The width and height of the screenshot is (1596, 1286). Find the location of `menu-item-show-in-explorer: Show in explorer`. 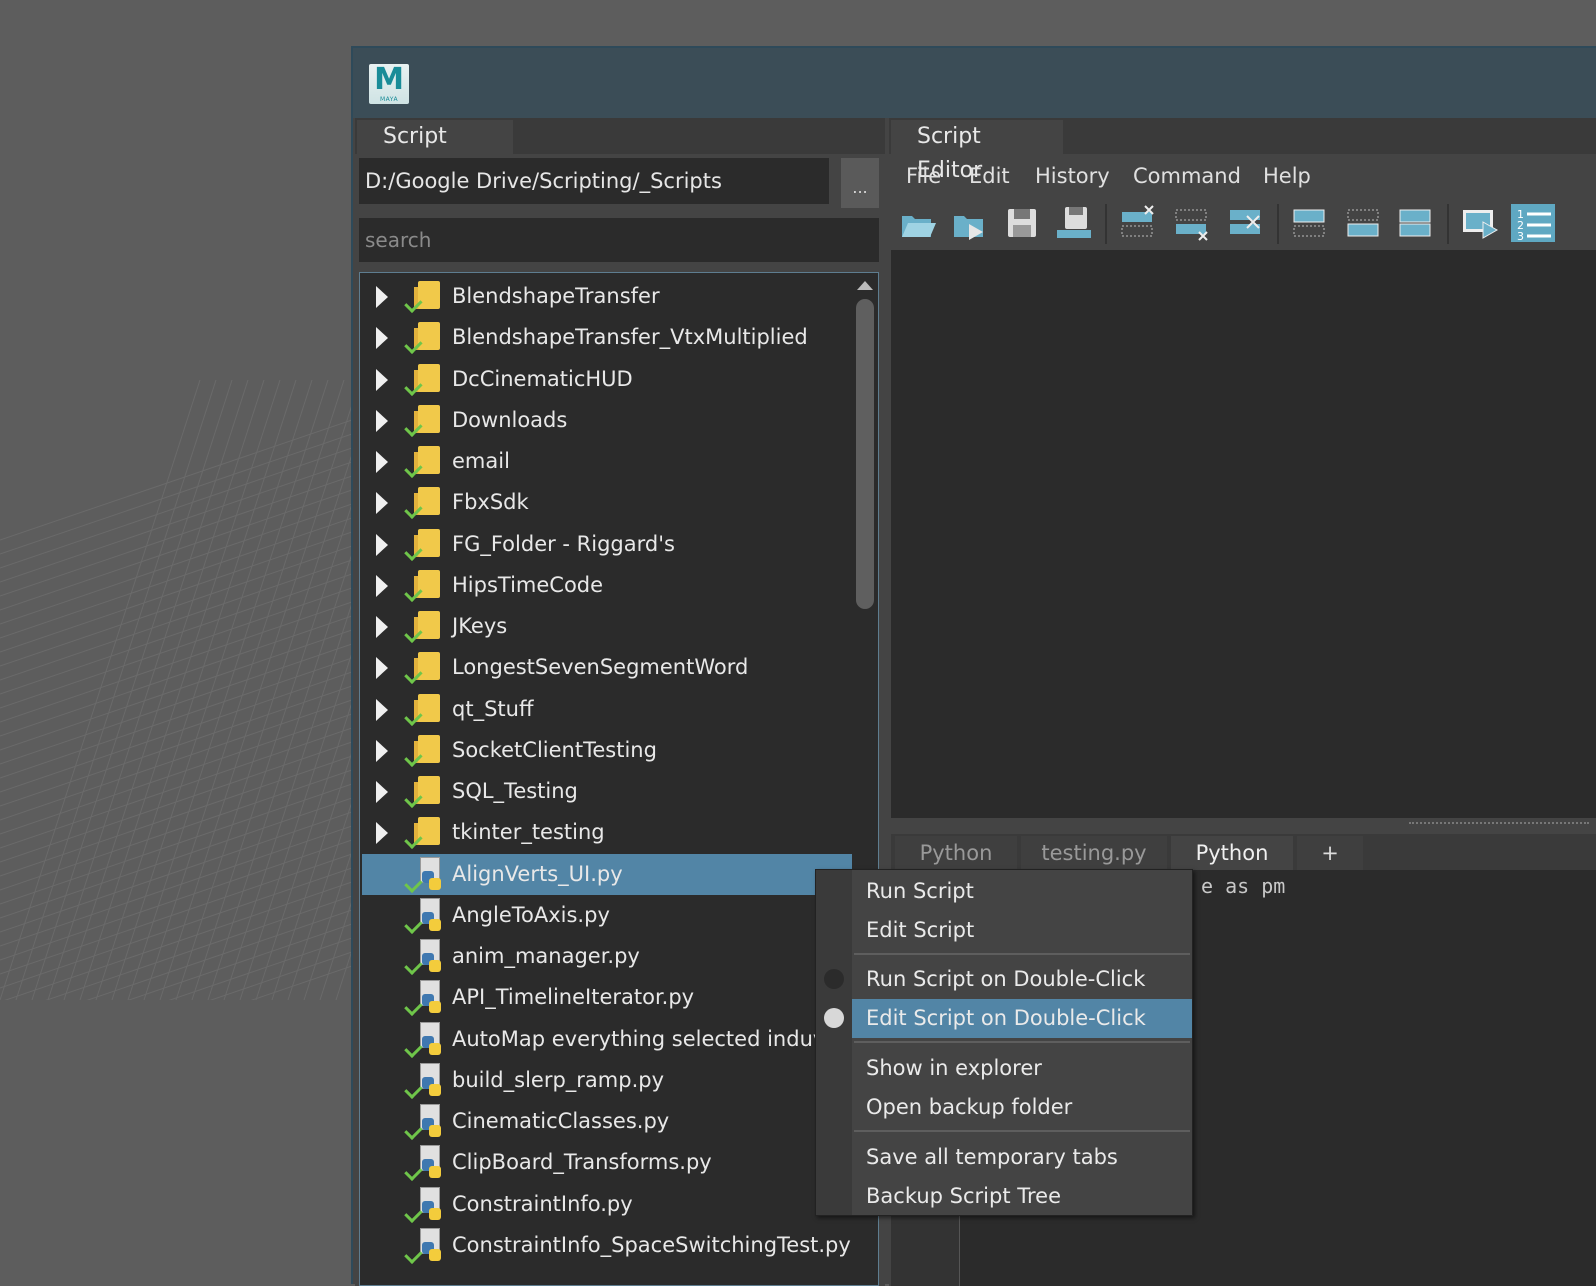

menu-item-show-in-explorer: Show in explorer is located at coordinates (1022, 1068).